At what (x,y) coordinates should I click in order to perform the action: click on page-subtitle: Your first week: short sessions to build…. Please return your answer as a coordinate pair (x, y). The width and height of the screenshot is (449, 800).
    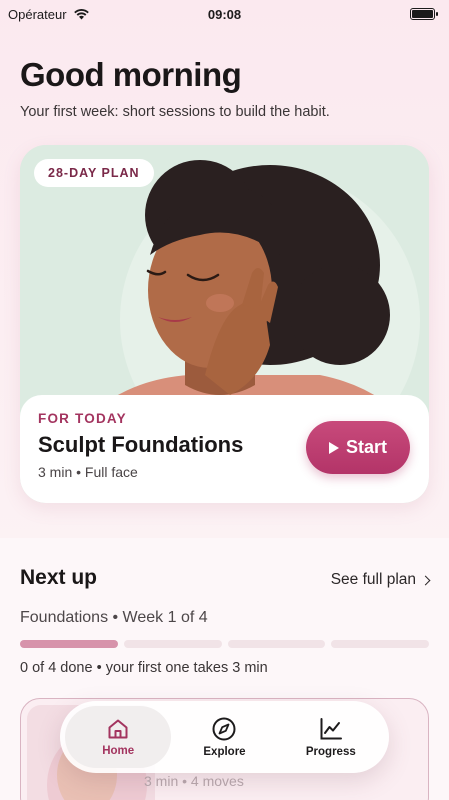
    Looking at the image, I should click on (175, 112).